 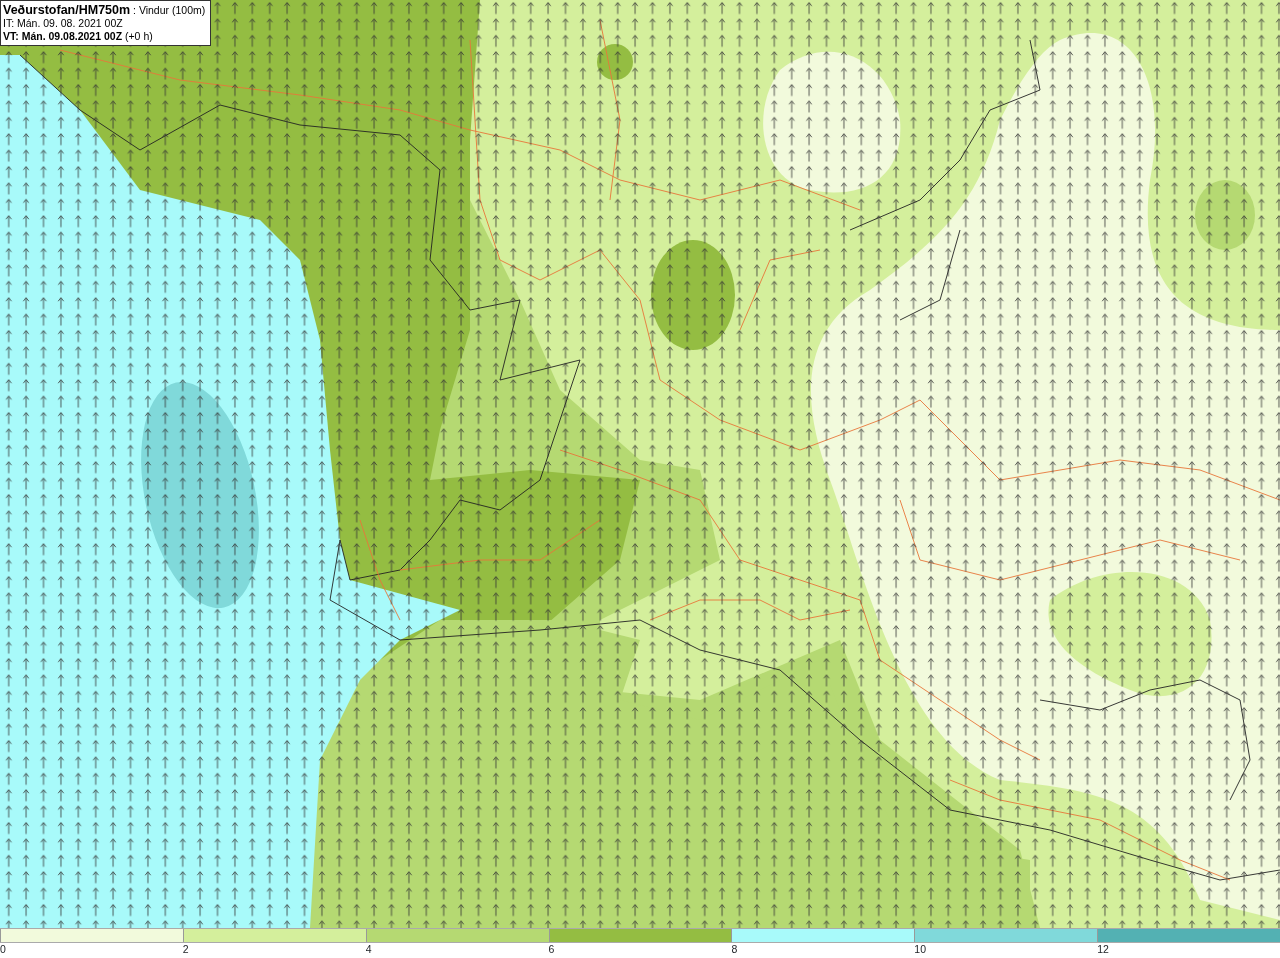 I want to click on model-title: Veðurstofan/HM750m : Vindur (100m), so click(x=104, y=10).